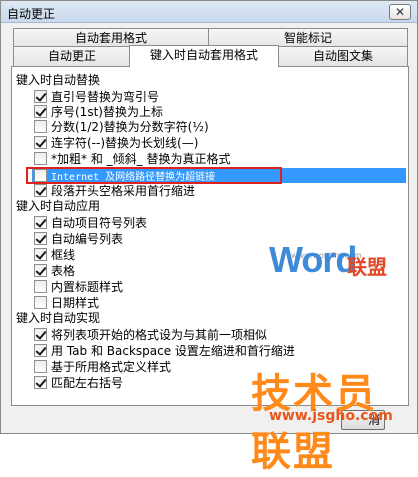 This screenshot has height=477, width=418. Describe the element at coordinates (66, 302) in the screenshot. I see `option-date-styles: 日期样式` at that location.